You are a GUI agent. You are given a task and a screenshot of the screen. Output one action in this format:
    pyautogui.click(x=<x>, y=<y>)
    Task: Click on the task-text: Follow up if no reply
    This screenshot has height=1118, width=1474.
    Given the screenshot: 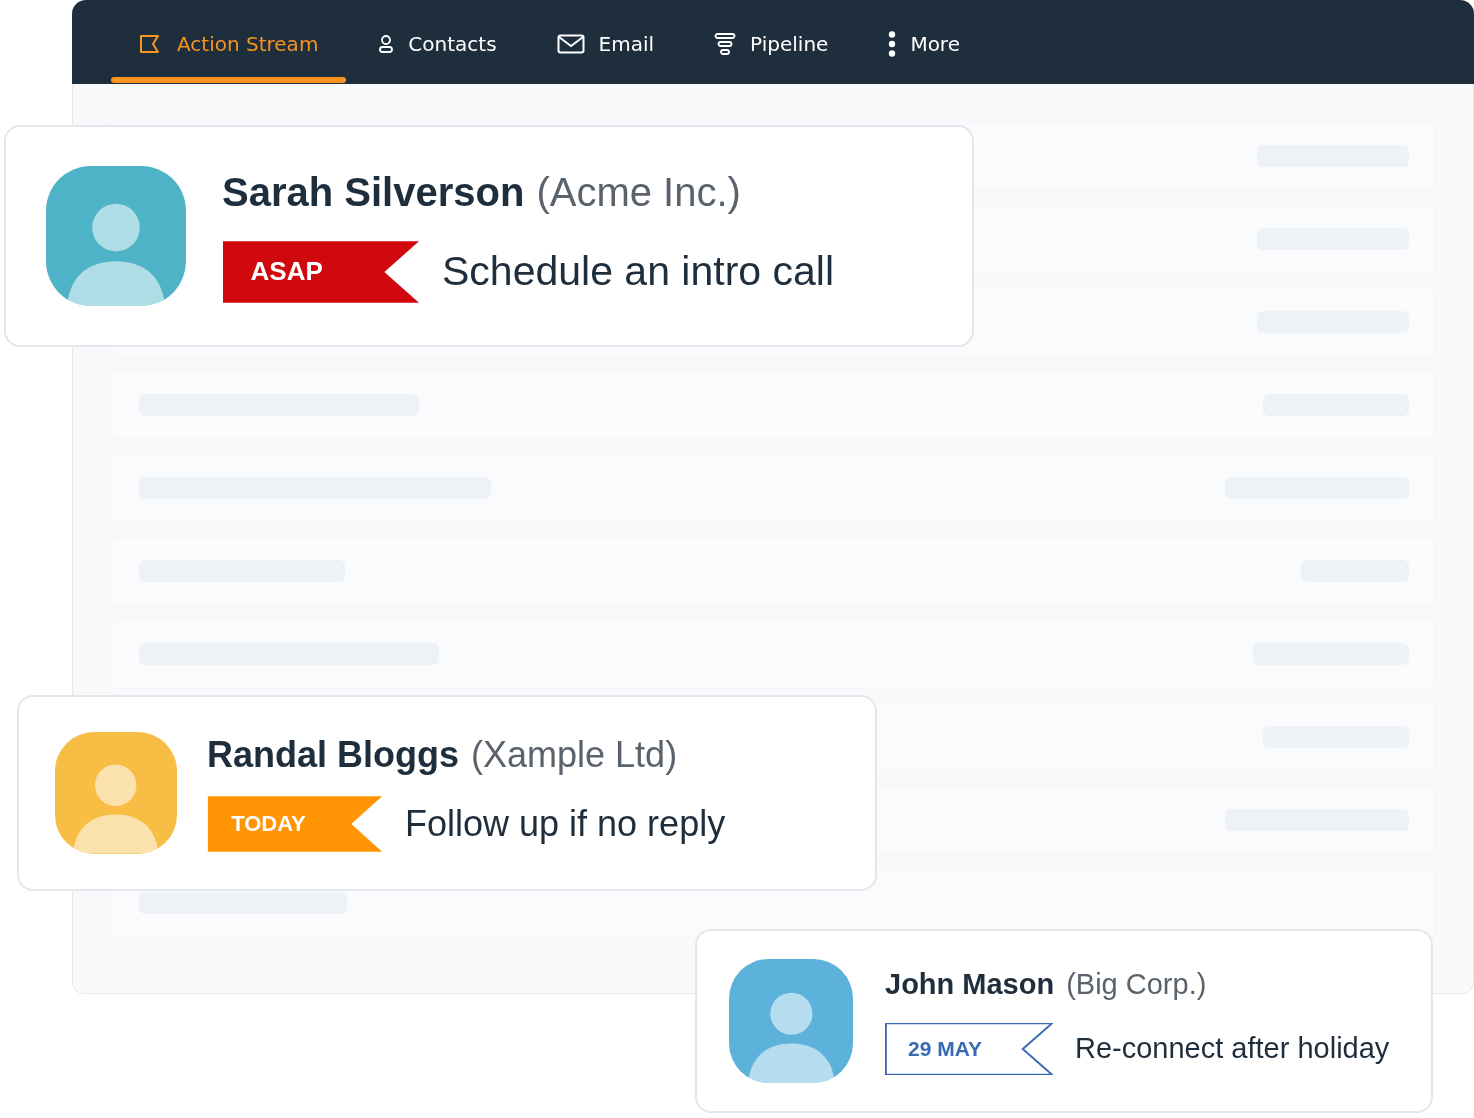 What is the action you would take?
    pyautogui.click(x=565, y=824)
    